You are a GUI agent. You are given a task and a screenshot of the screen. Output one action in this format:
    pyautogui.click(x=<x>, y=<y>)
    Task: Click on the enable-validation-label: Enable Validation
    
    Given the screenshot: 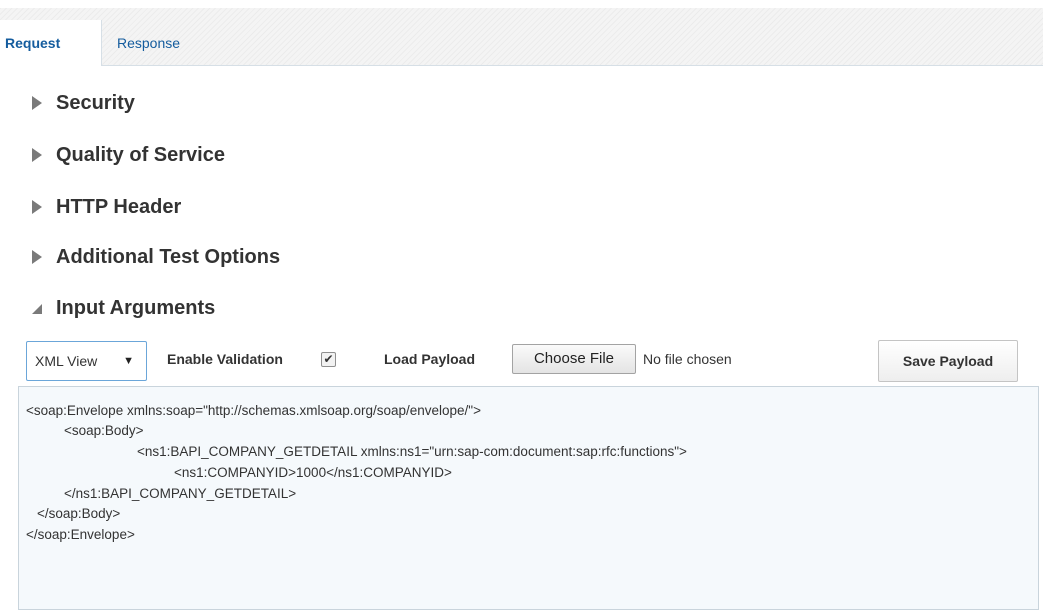 What is the action you would take?
    pyautogui.click(x=225, y=359)
    